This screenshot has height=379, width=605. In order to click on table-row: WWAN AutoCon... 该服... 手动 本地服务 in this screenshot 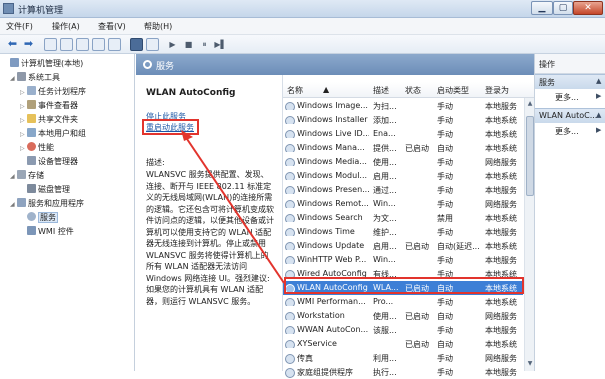, I will do `click(403, 330)`.